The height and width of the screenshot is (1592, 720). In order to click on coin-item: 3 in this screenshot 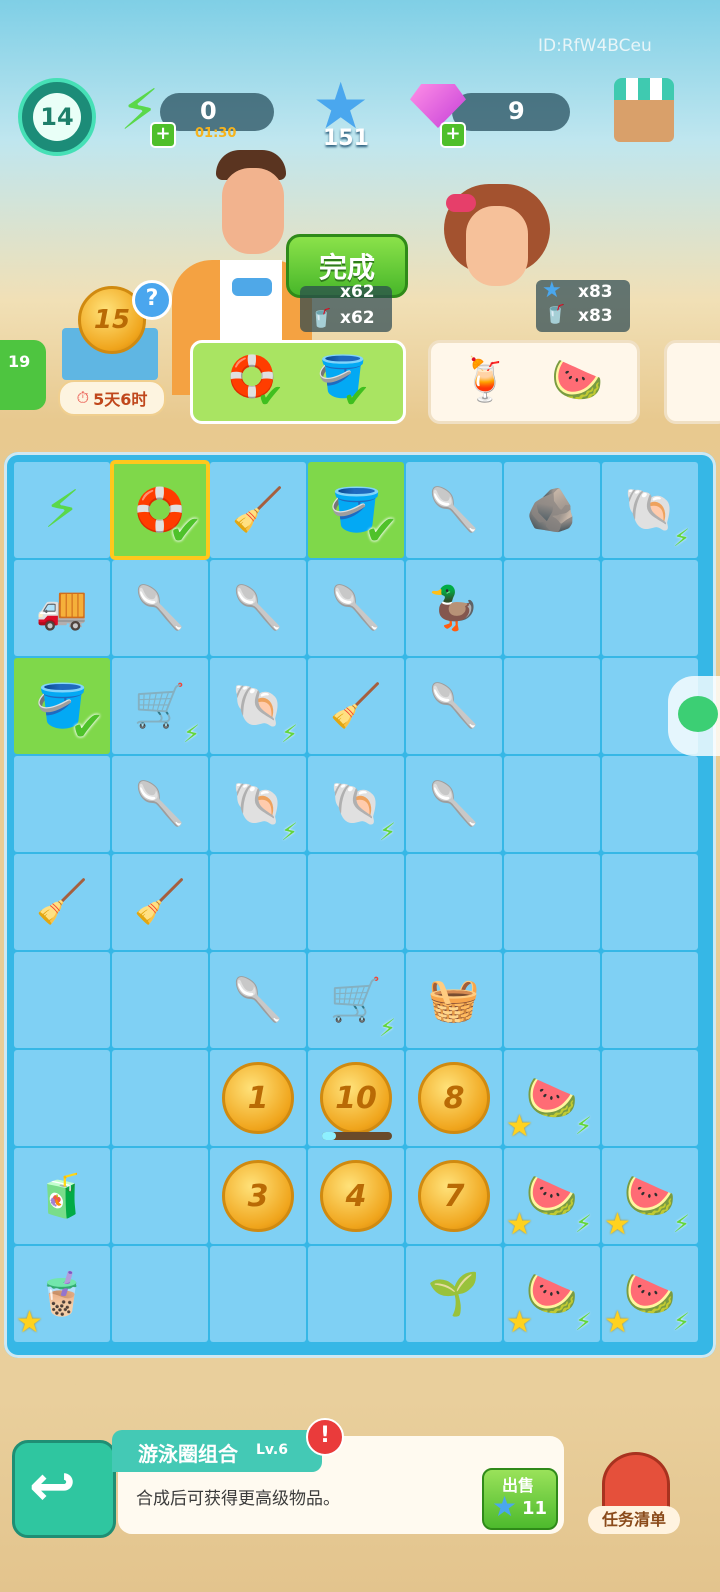, I will do `click(258, 1196)`.